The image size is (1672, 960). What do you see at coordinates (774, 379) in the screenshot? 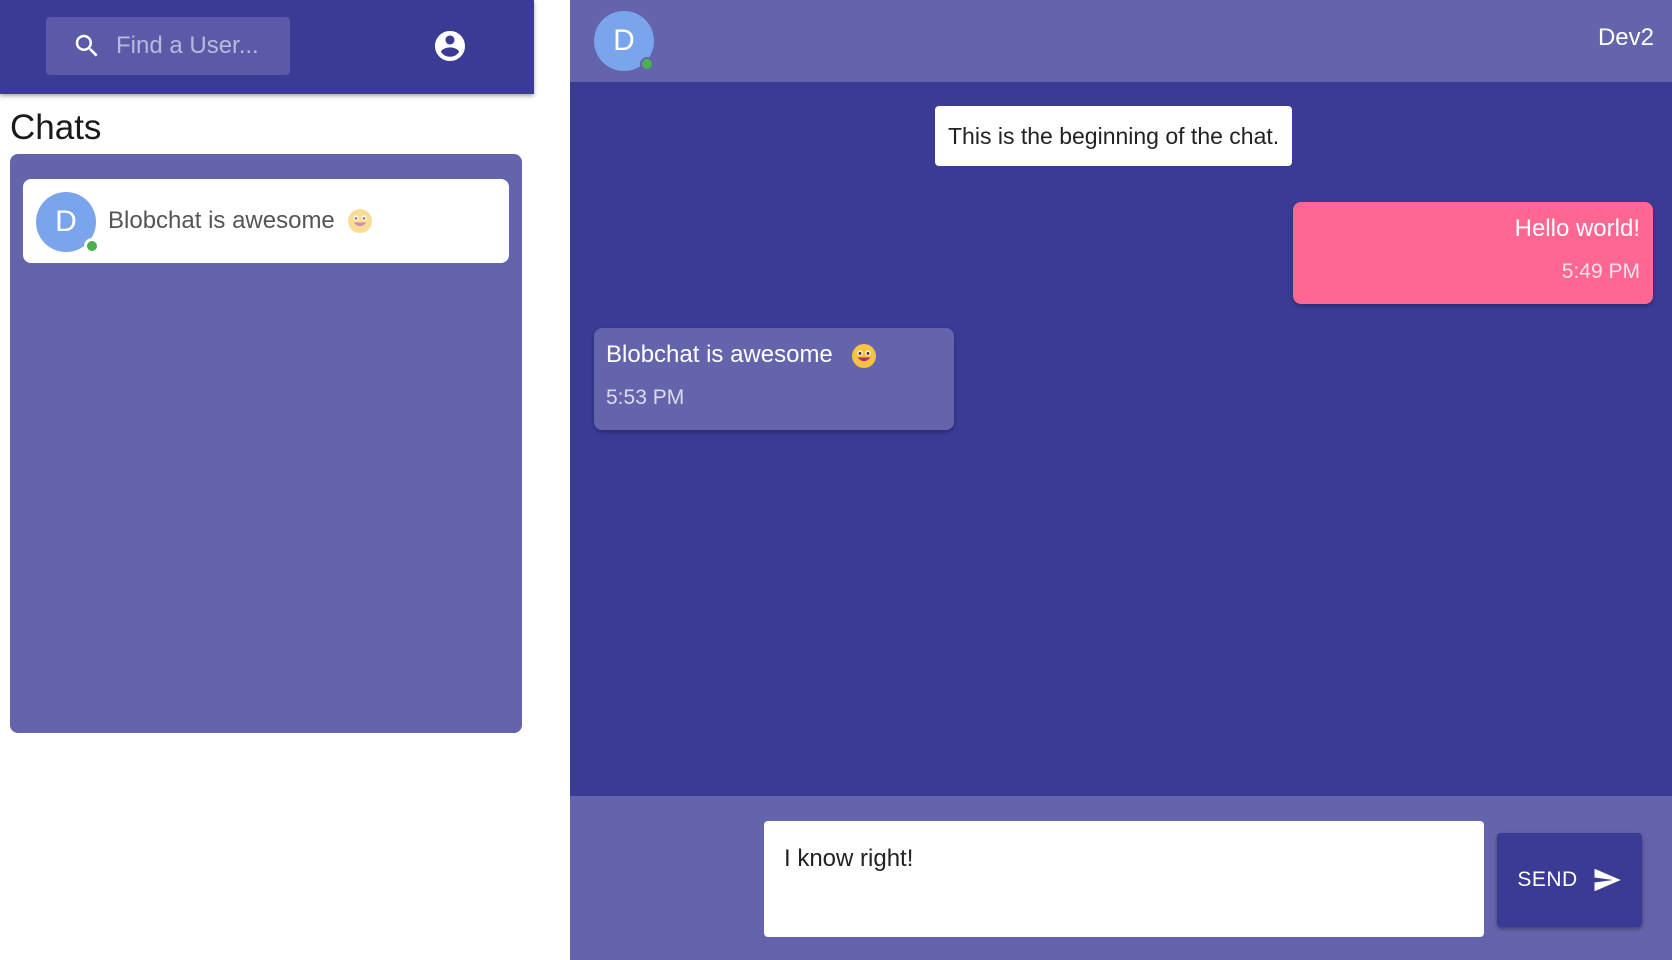
I see `incoming-message: Blobchat is awesome 5:53 PM` at bounding box center [774, 379].